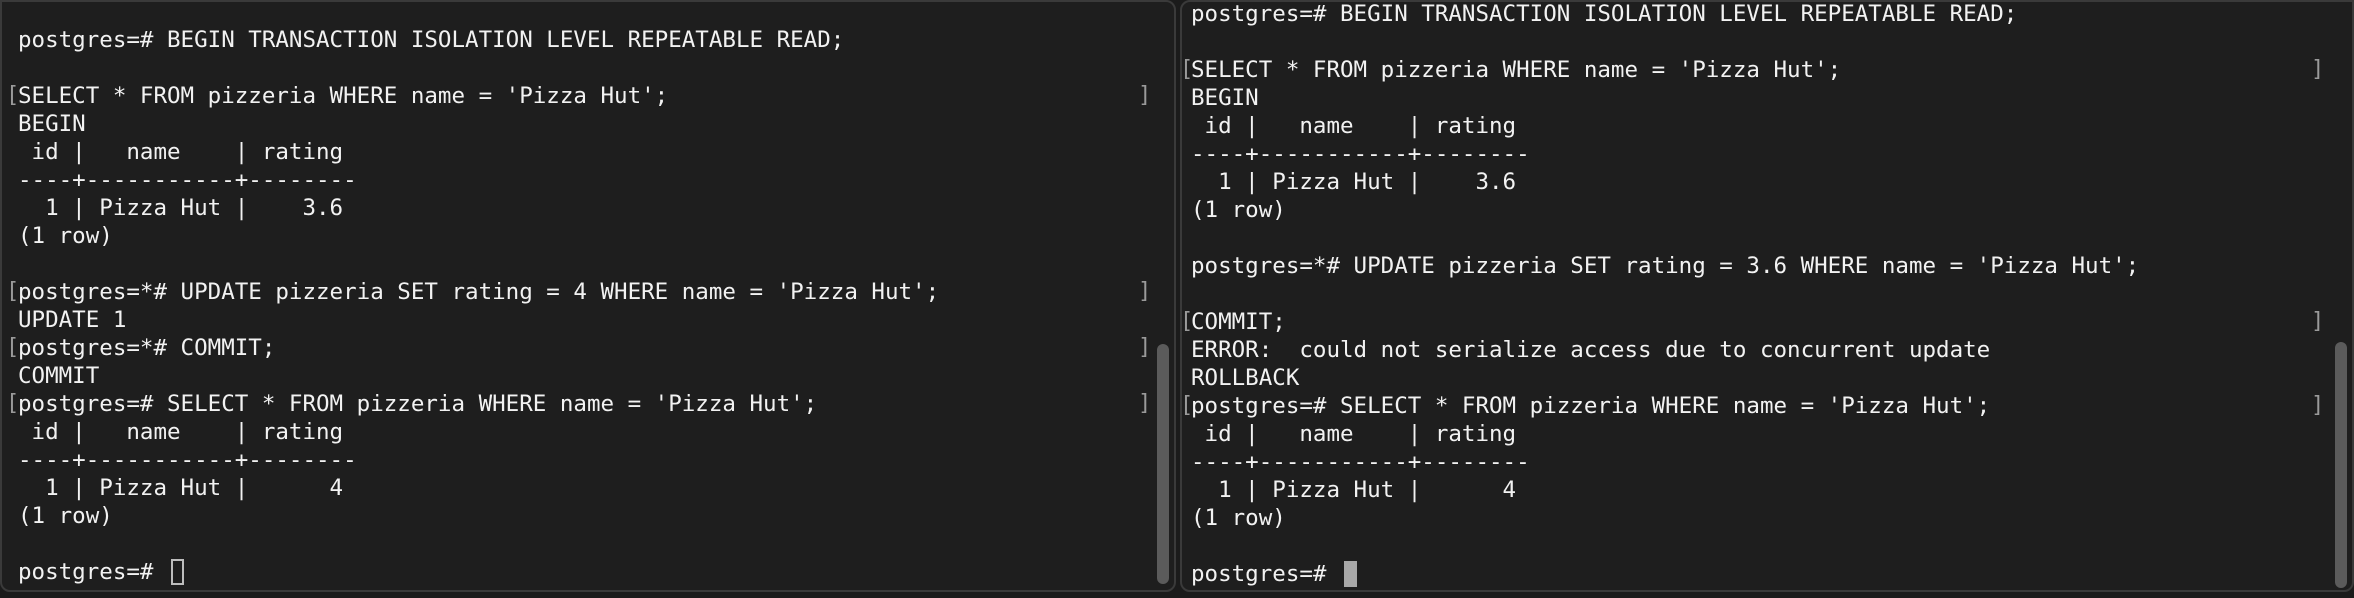  I want to click on right-scrollbar, so click(2341, 296).